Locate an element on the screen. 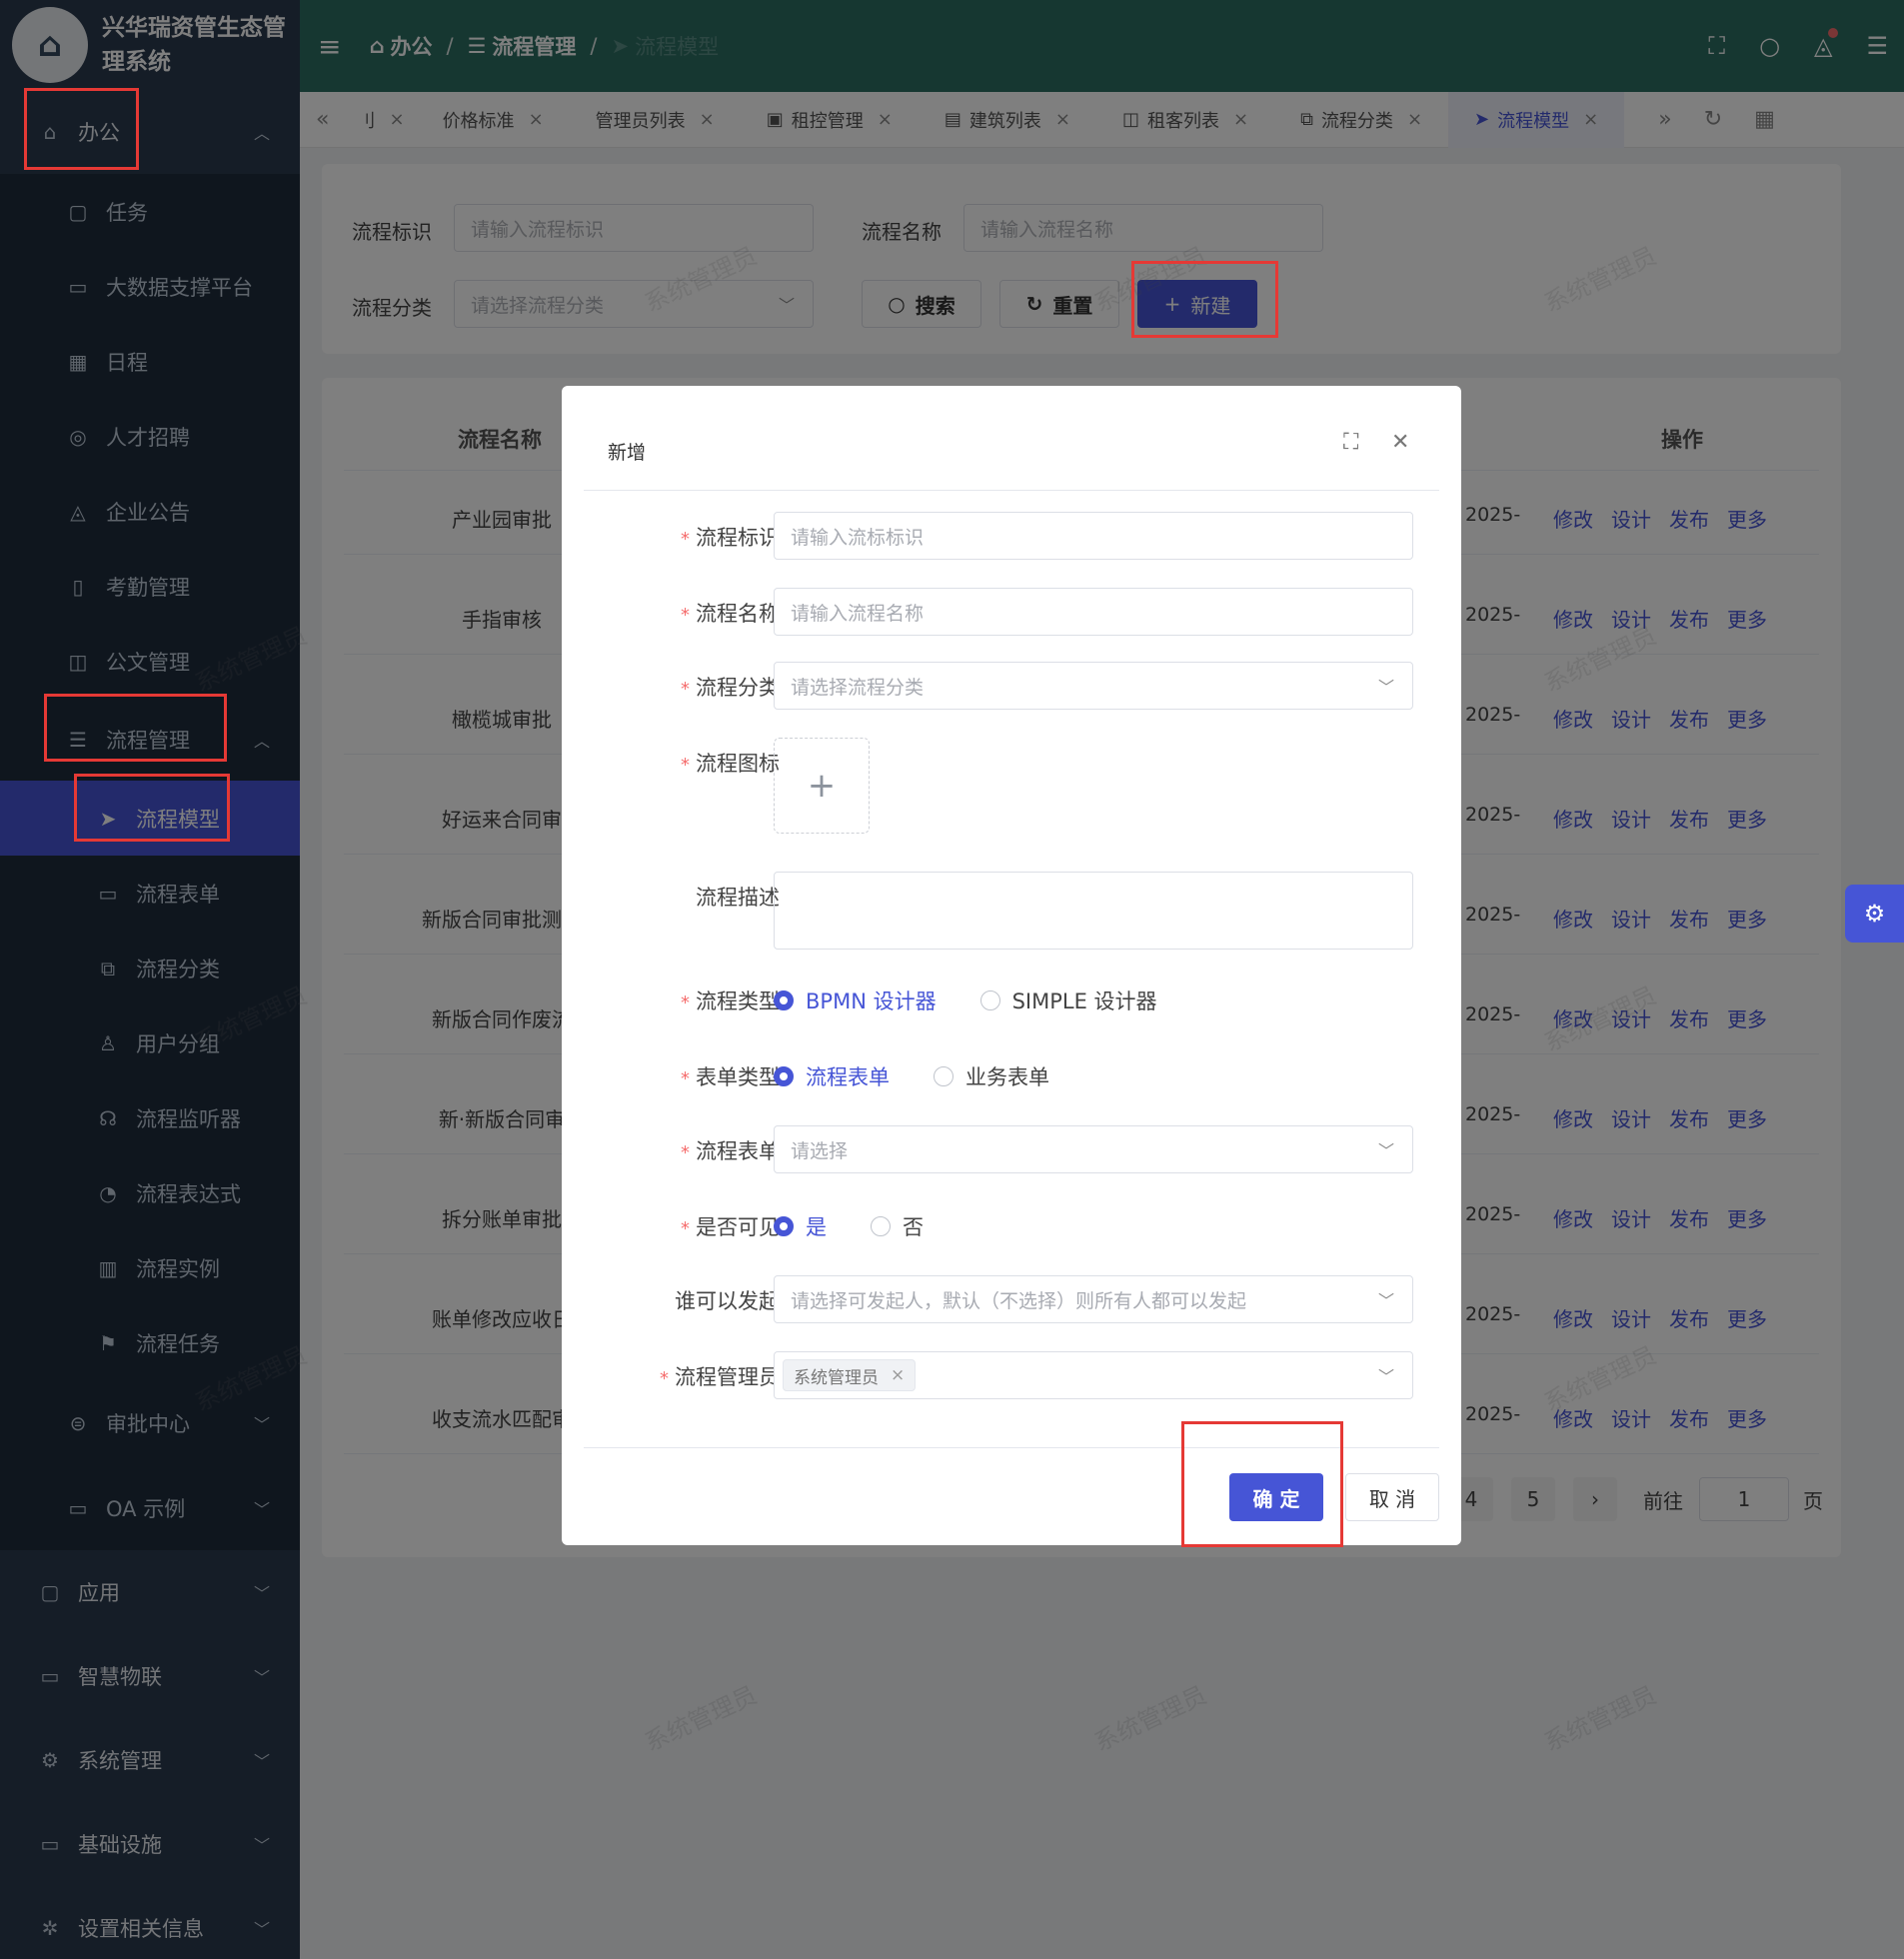 The image size is (1904, 1959). label-text: 是否可见 is located at coordinates (738, 1227).